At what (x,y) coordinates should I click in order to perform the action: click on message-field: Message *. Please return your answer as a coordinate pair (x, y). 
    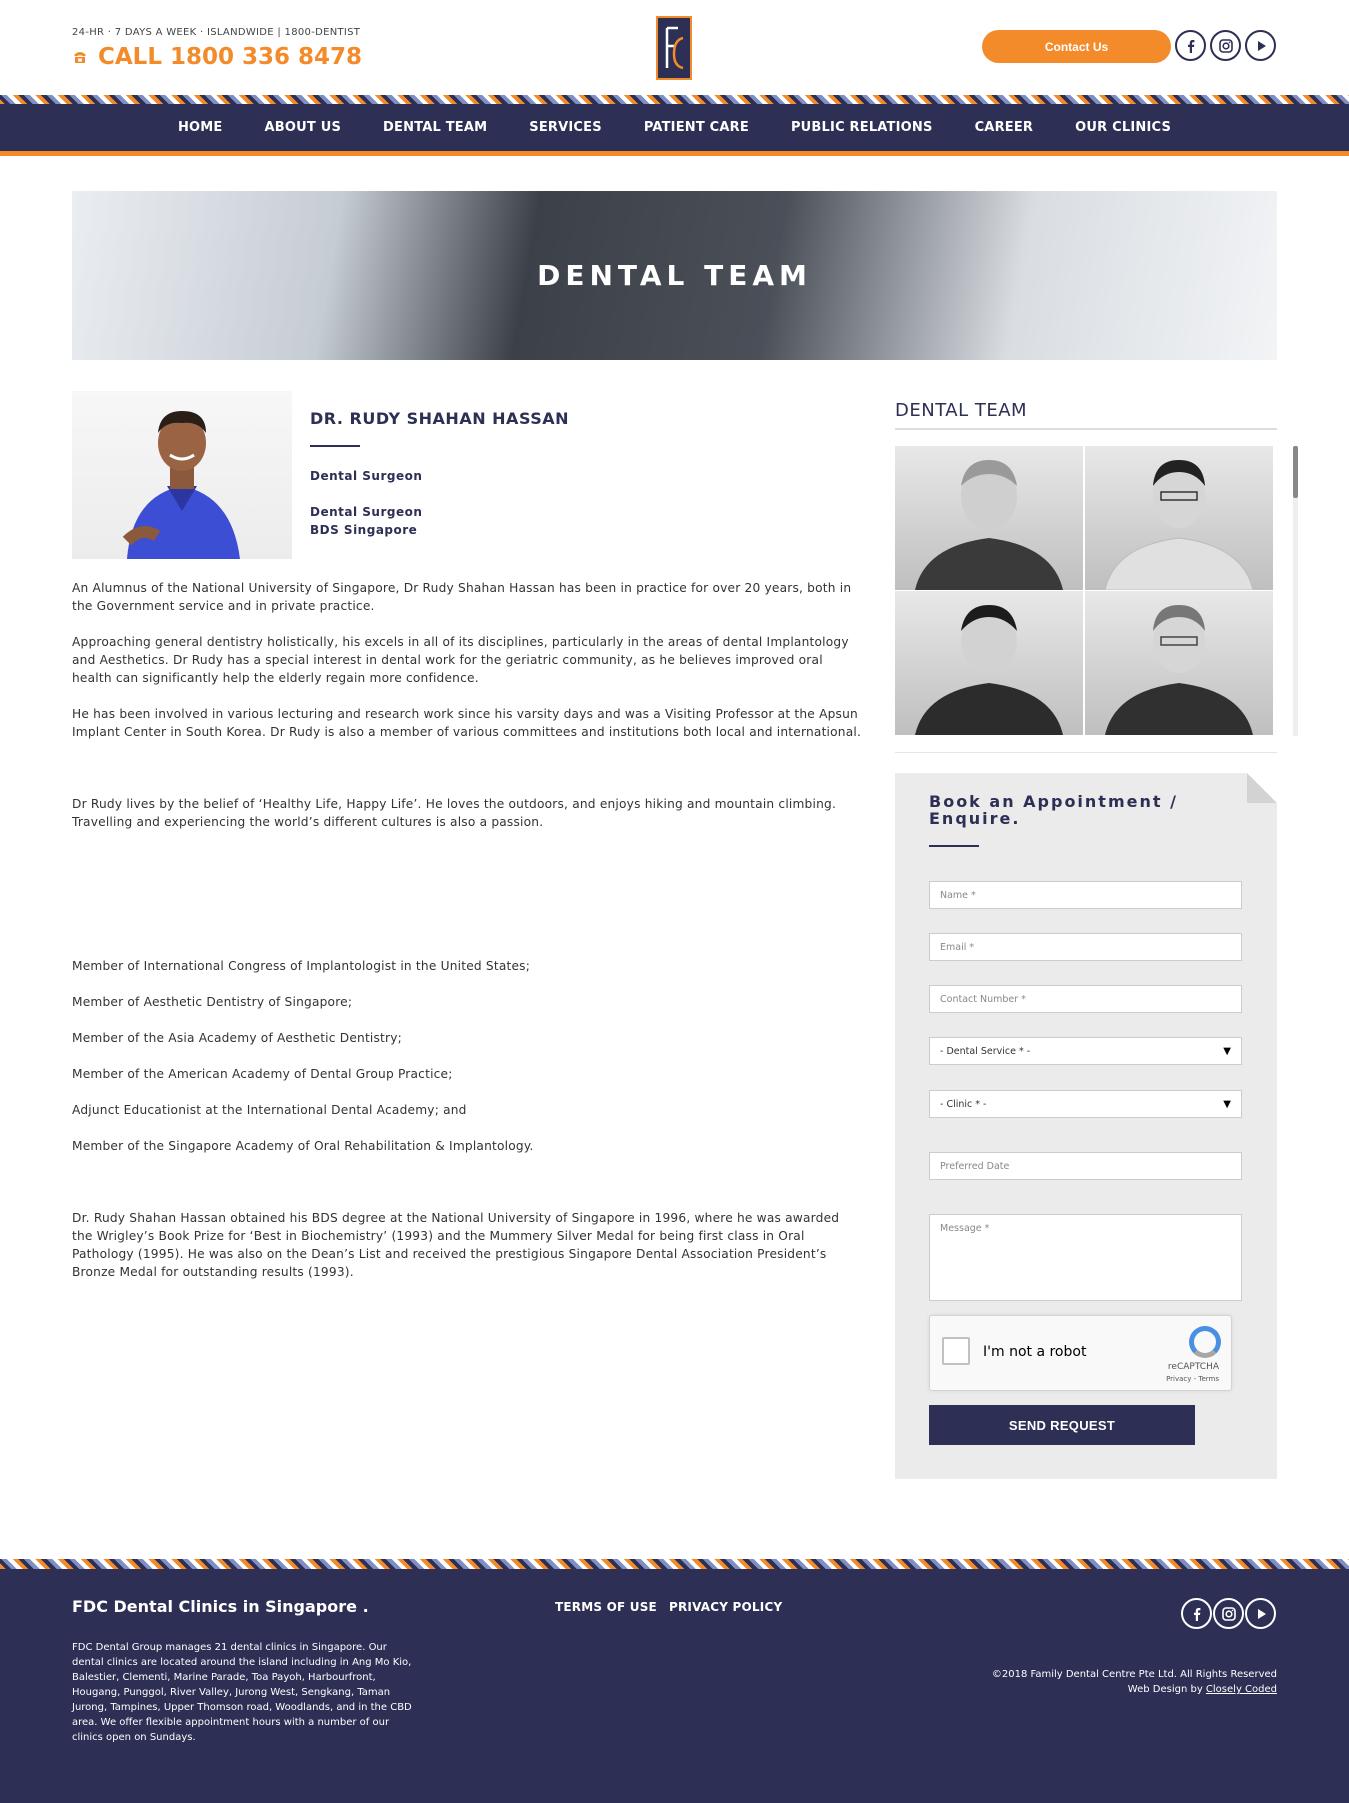
    Looking at the image, I should click on (1085, 1257).